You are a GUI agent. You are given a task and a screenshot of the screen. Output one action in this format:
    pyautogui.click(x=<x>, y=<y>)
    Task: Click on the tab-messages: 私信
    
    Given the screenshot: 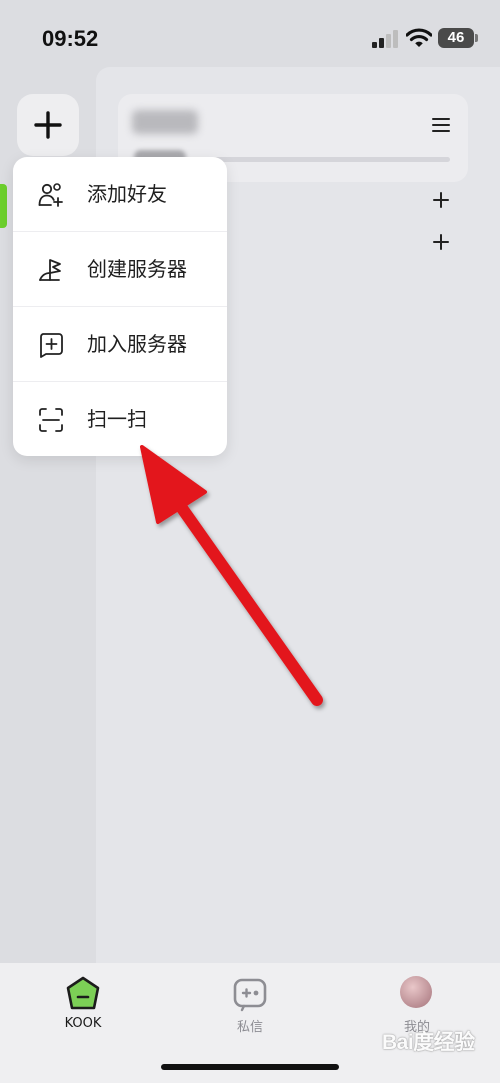 What is the action you would take?
    pyautogui.click(x=250, y=1005)
    